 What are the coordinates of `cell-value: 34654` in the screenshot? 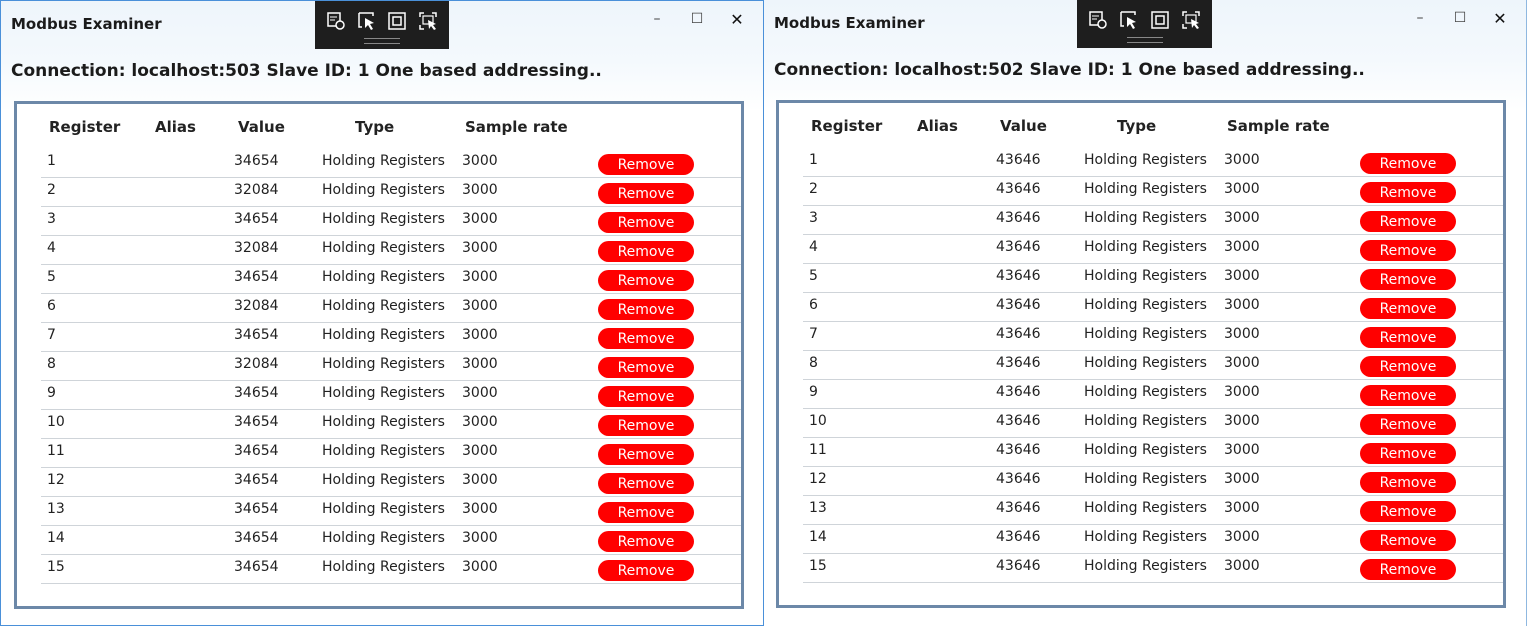 It's located at (256, 509).